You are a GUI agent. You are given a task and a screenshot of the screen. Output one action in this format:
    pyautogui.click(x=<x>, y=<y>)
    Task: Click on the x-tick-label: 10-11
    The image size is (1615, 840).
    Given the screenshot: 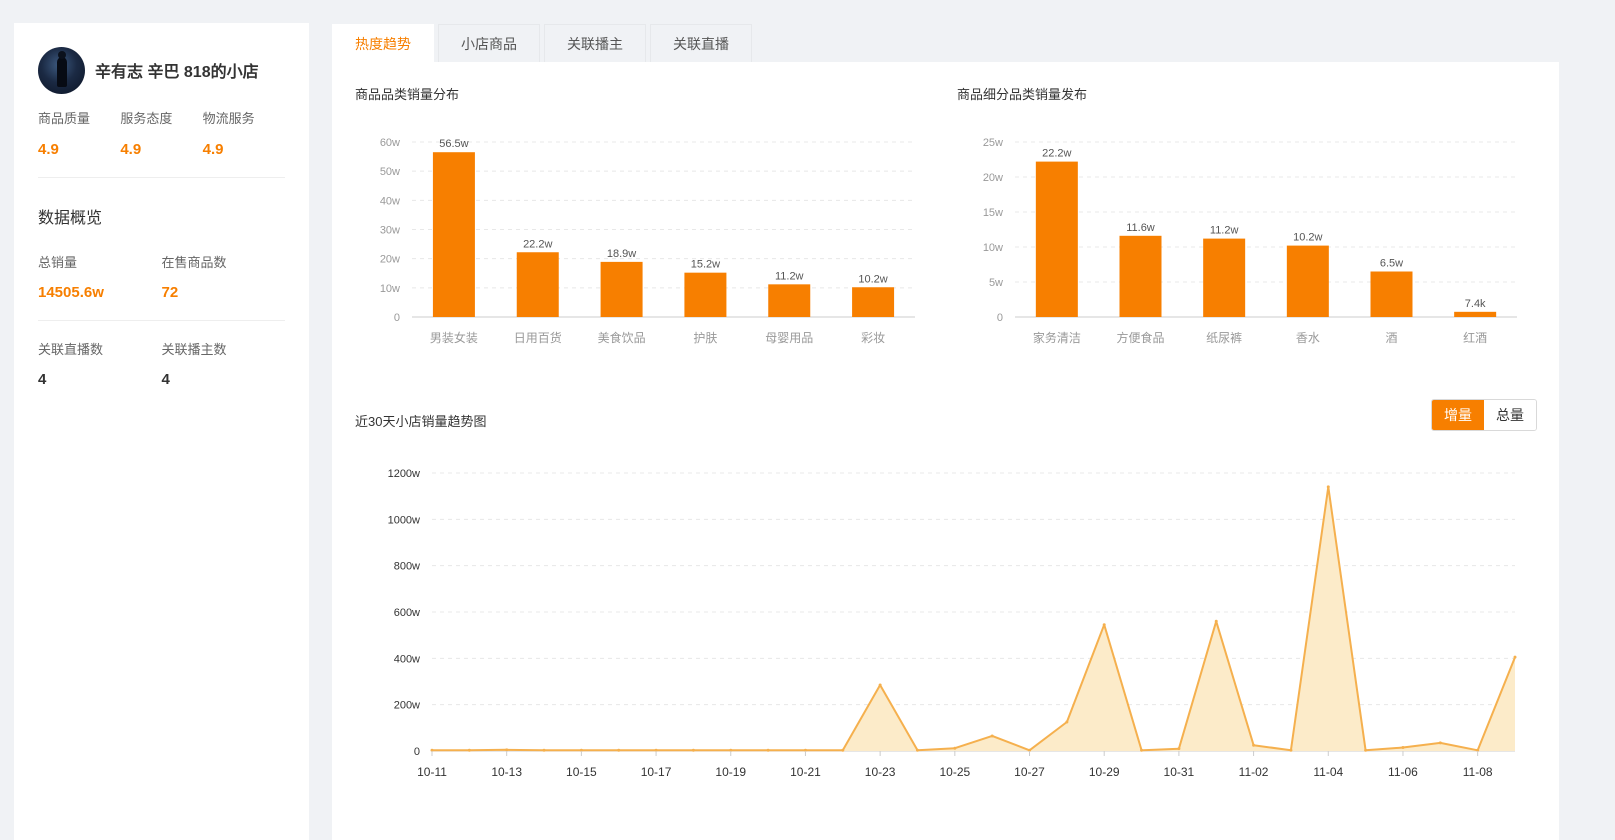 What is the action you would take?
    pyautogui.click(x=432, y=772)
    